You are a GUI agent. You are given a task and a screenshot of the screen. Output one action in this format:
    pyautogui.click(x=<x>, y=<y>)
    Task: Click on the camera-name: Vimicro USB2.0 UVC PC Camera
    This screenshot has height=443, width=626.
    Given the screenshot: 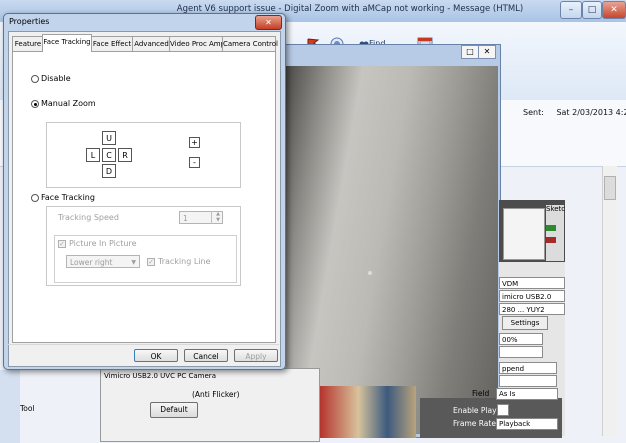 What is the action you would take?
    pyautogui.click(x=160, y=376)
    